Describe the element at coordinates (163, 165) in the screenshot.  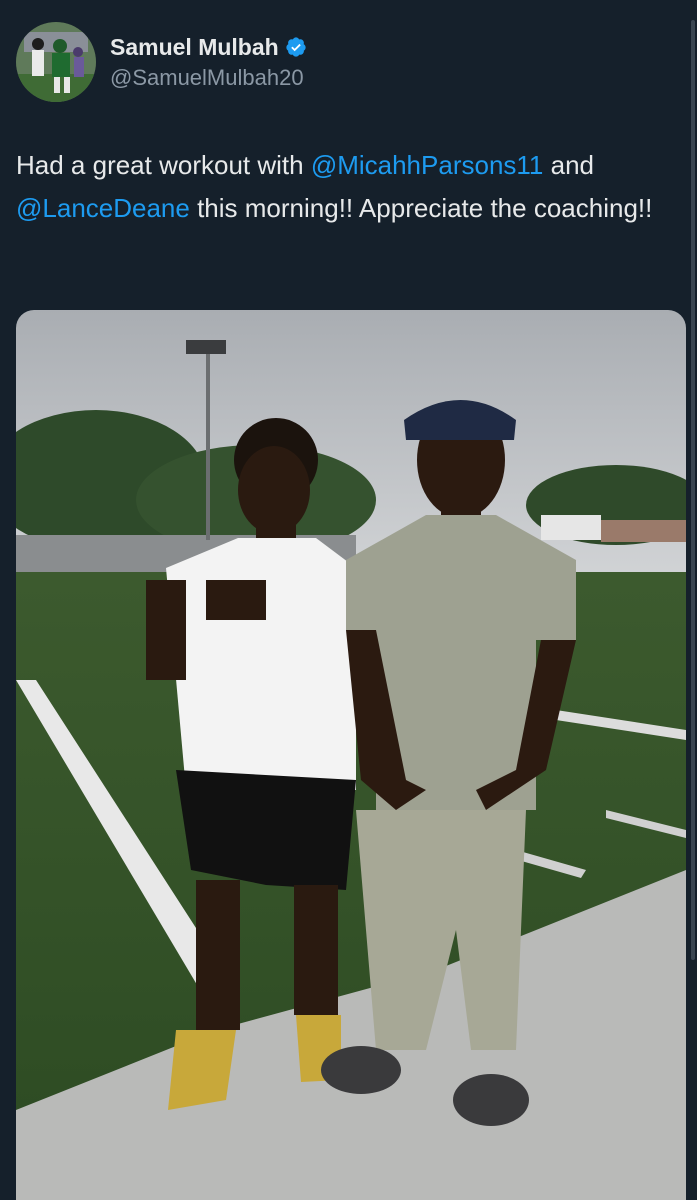
I see `tweet-text-segment: Had a great workout with` at that location.